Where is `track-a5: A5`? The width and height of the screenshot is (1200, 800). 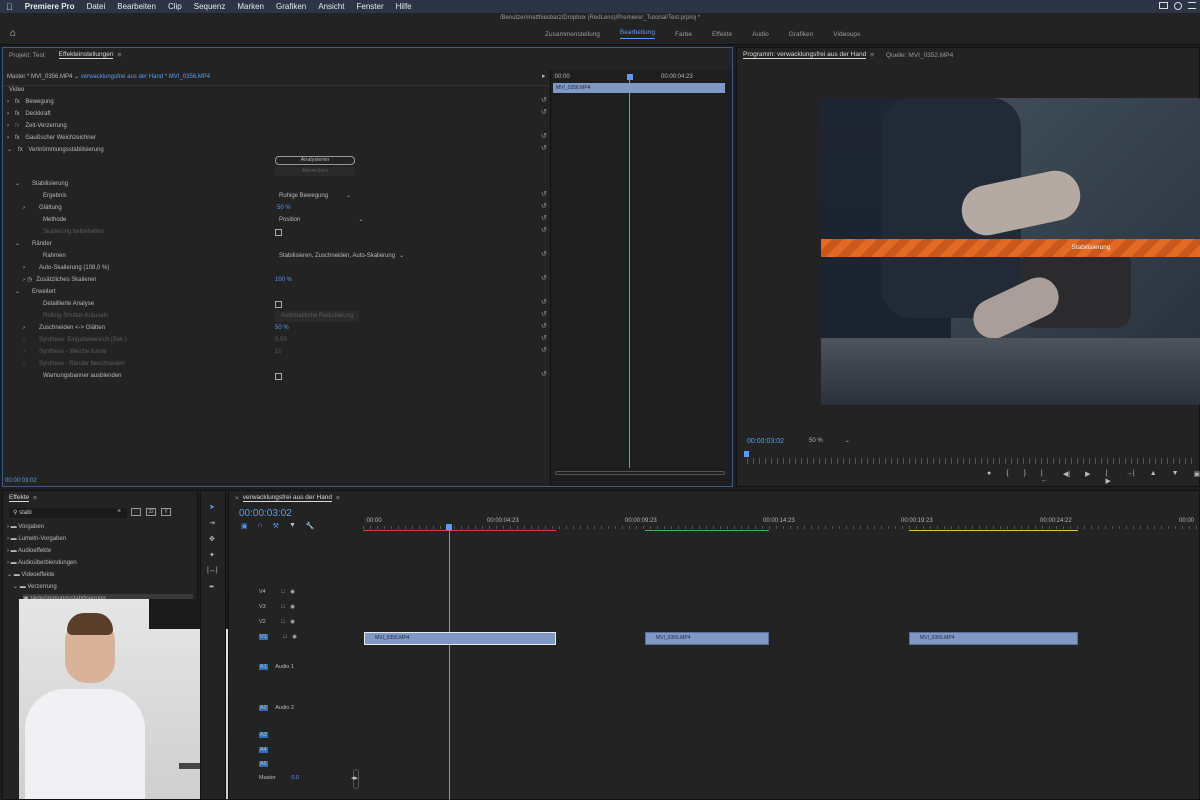
track-a5: A5 is located at coordinates (263, 764).